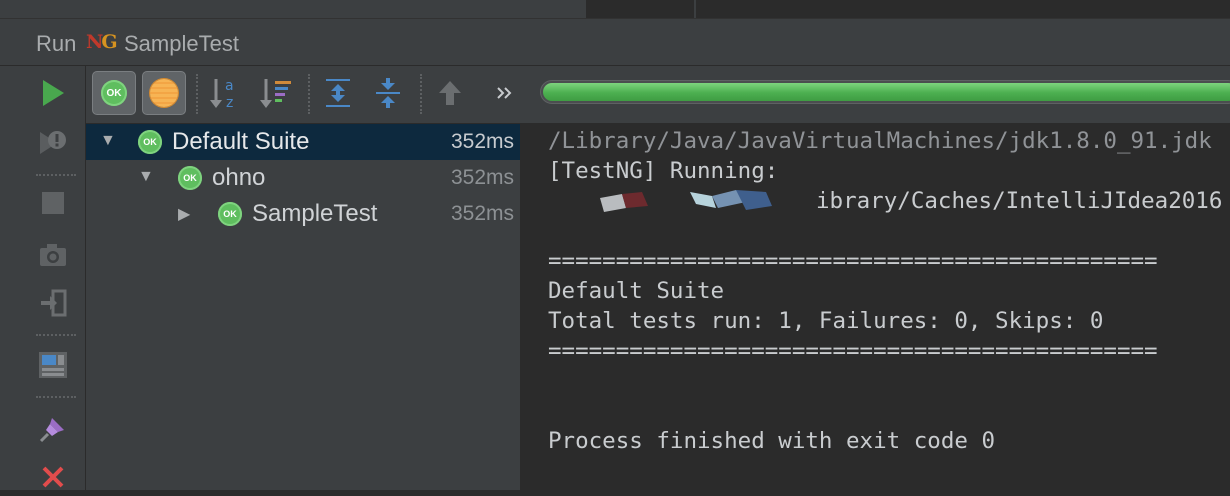  I want to click on more-icon, so click(504, 93).